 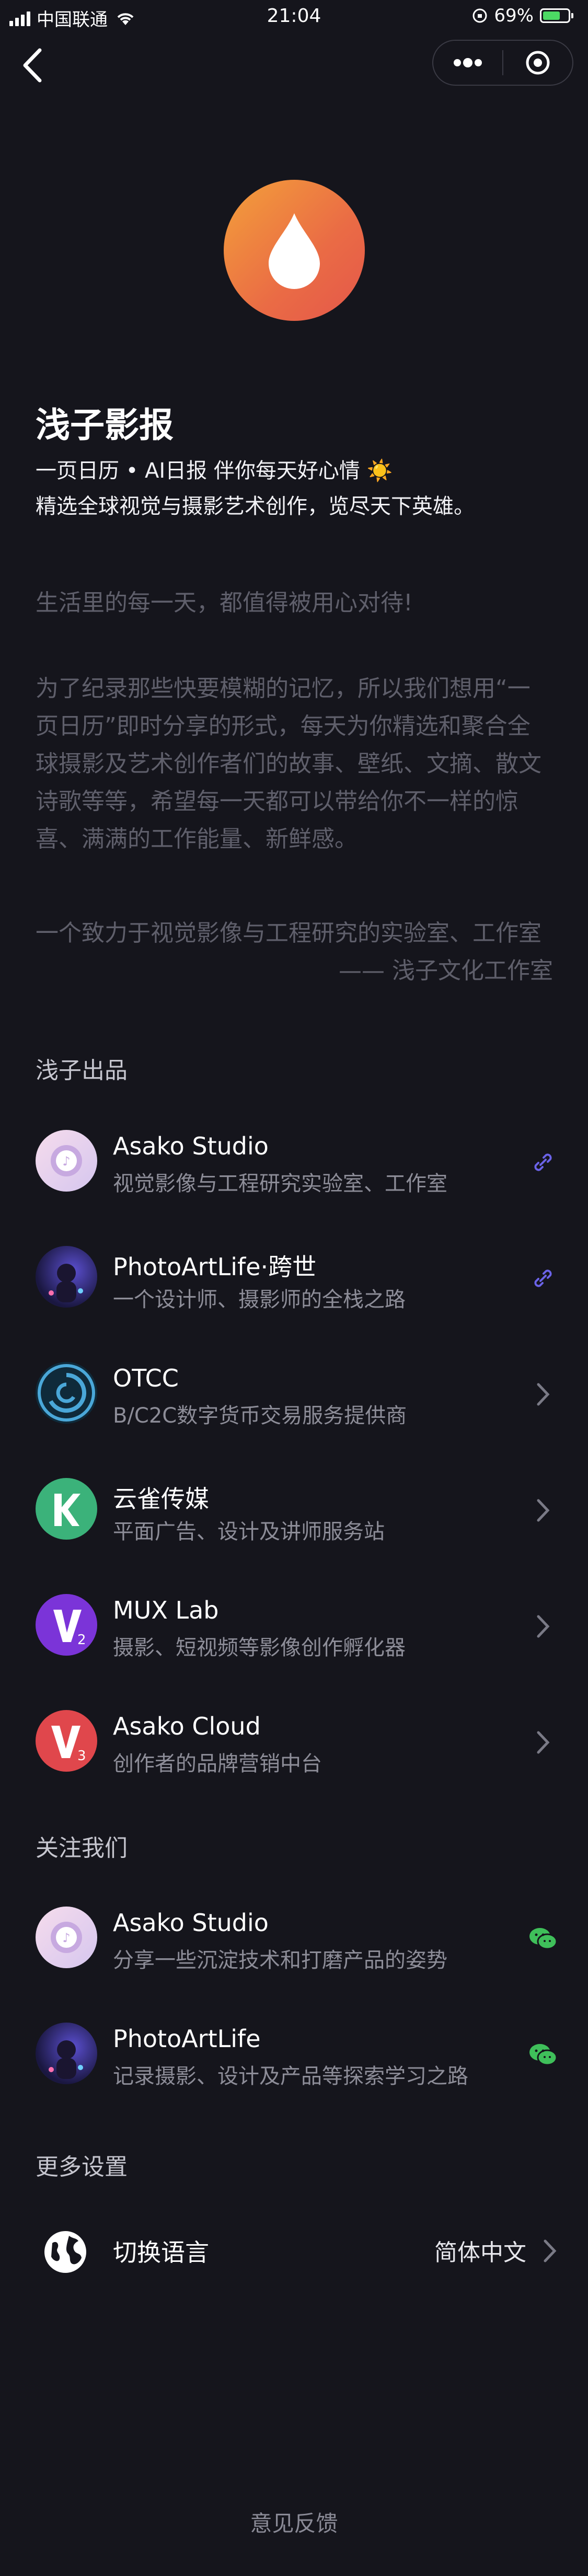 I want to click on more-button, so click(x=467, y=63).